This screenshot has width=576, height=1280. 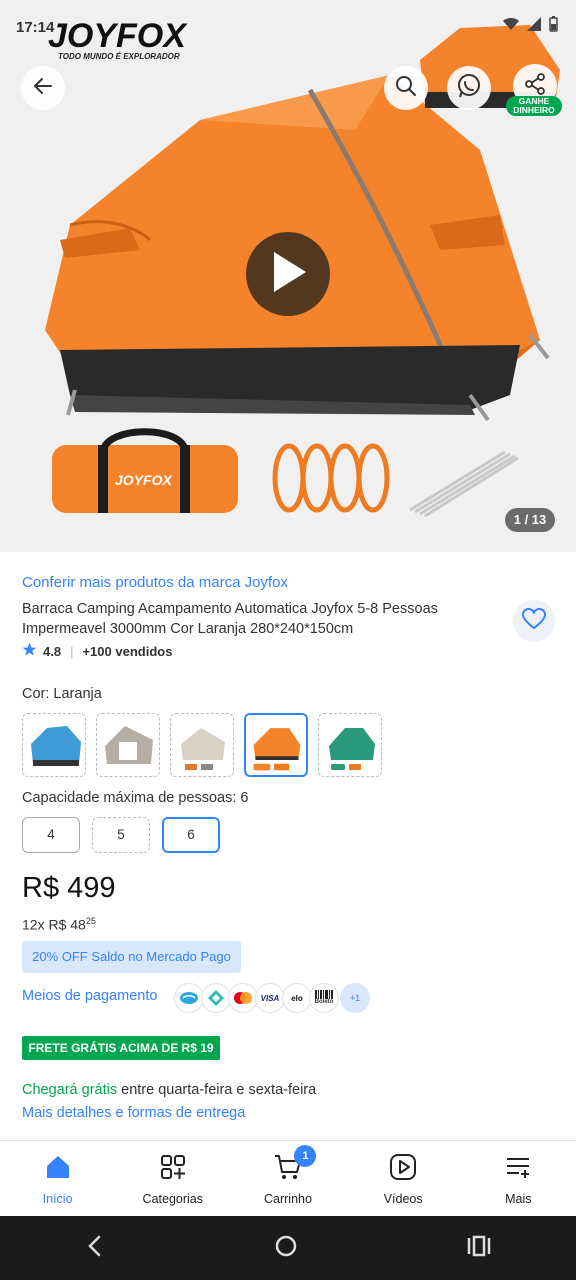 I want to click on mercado-pago-icon, so click(x=189, y=998).